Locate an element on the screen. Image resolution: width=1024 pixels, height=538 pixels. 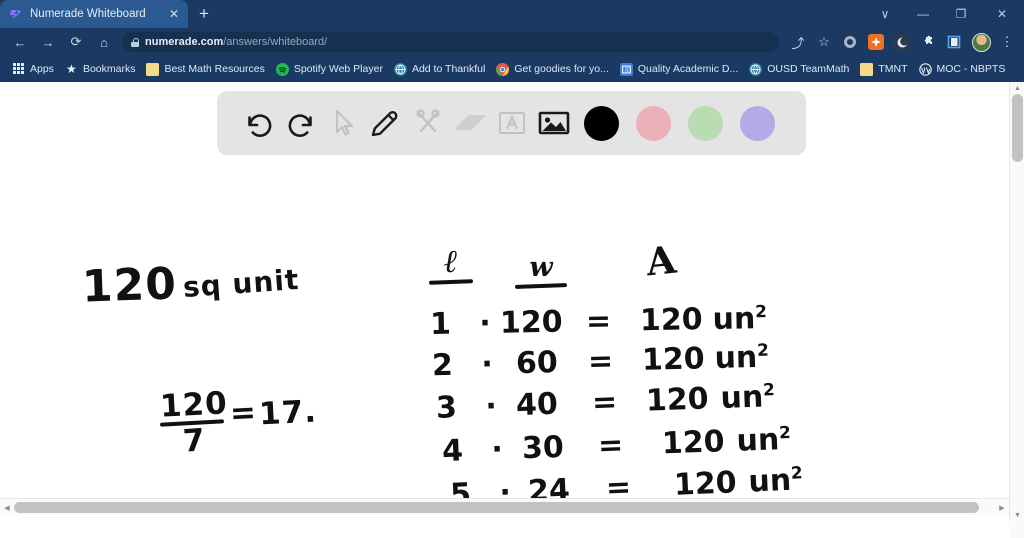
star-icon: ★ is located at coordinates (71, 69).